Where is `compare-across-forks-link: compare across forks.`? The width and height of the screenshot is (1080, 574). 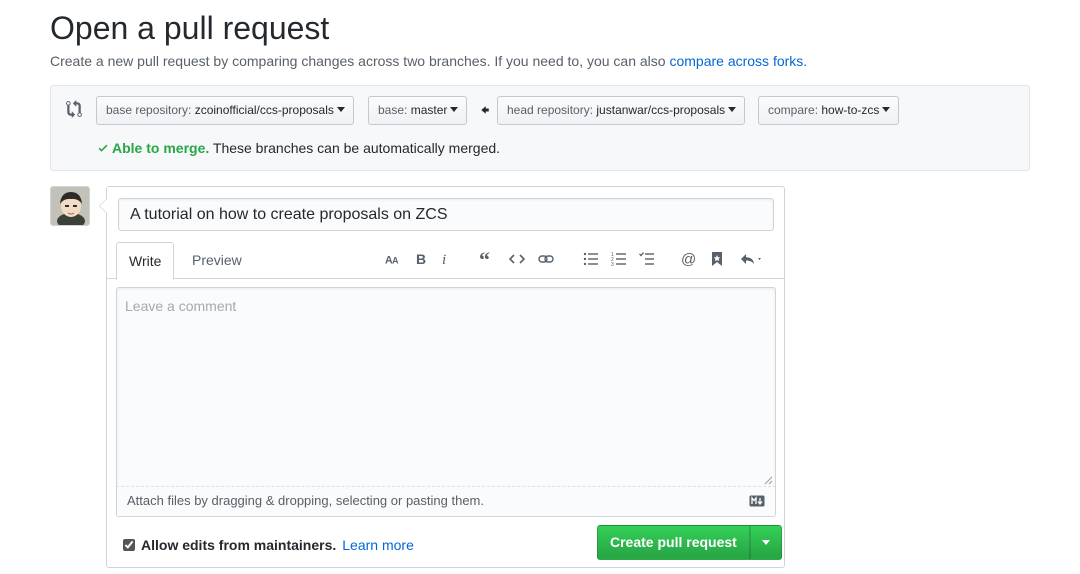
compare-across-forks-link: compare across forks. is located at coordinates (738, 61).